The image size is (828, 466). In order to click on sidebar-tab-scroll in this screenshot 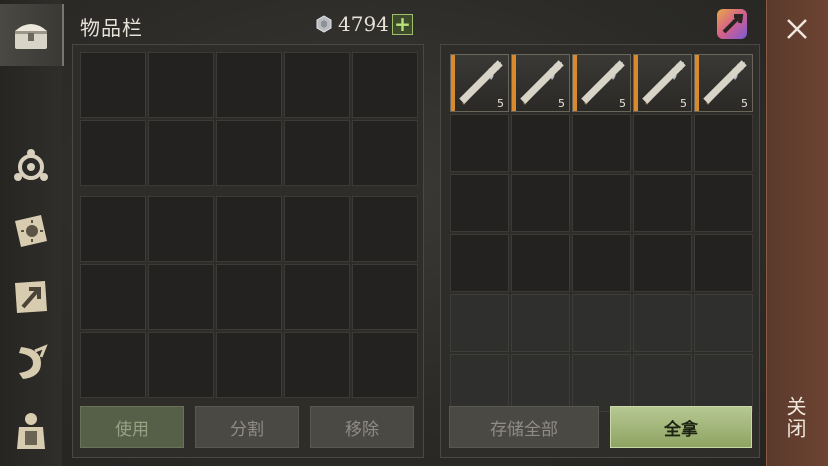, I will do `click(31, 363)`.